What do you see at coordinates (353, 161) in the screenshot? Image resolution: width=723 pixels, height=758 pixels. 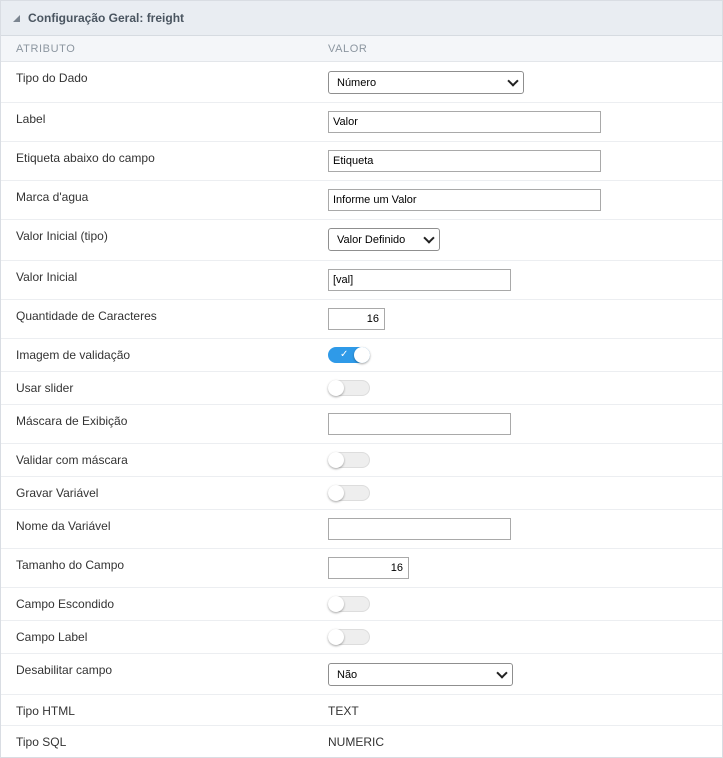 I see `etiqueta-input-value: Etiqueta` at bounding box center [353, 161].